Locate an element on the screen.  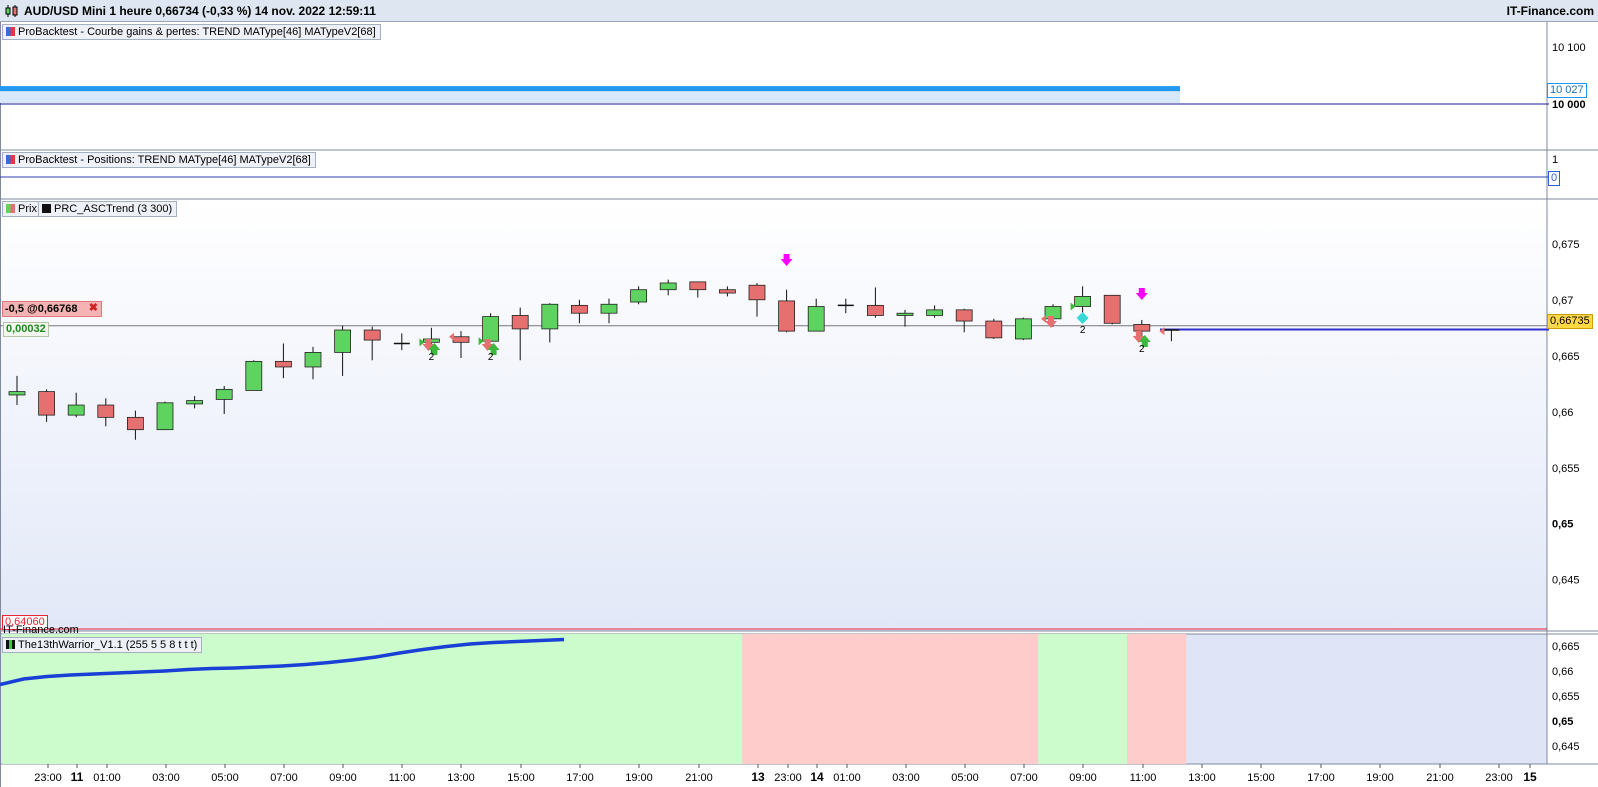
price-tick-label: 0,65 is located at coordinates (1562, 525).